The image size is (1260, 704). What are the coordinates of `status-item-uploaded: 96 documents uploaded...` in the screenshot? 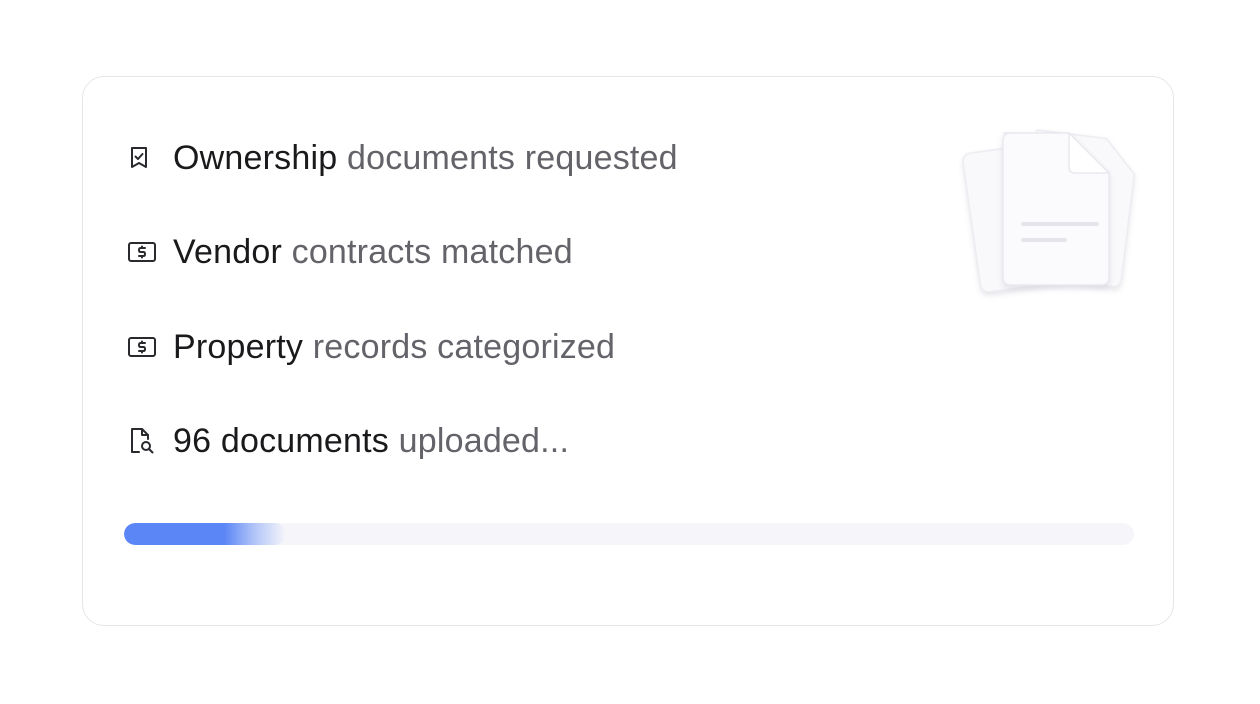 It's located at (348, 441).